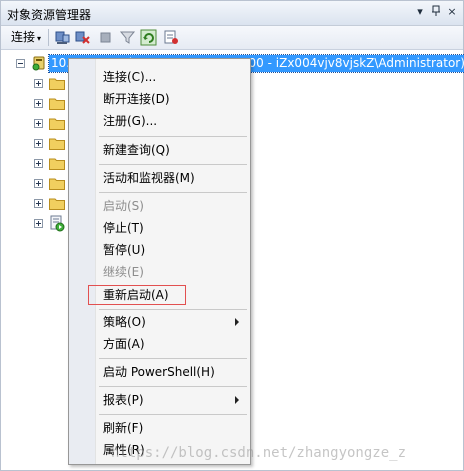  I want to click on menu-item-activity-monitor: 活动和监视器(M), so click(149, 178).